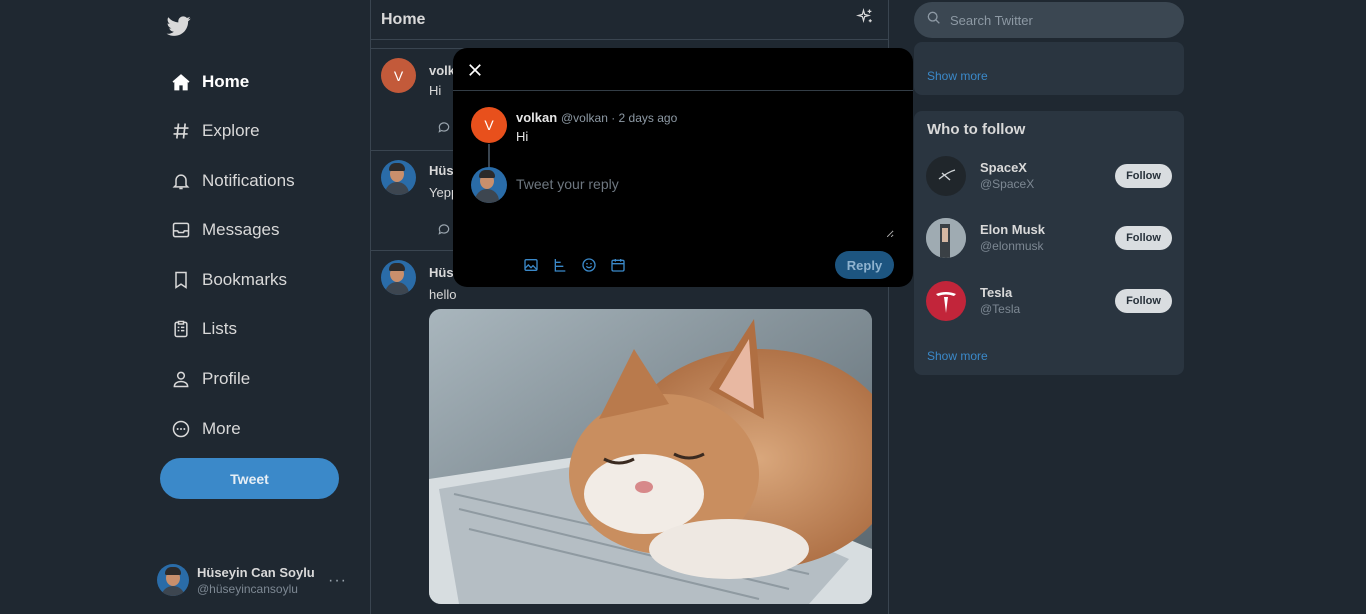 Image resolution: width=1366 pixels, height=614 pixels. I want to click on nav-messages: Messages, so click(224, 230).